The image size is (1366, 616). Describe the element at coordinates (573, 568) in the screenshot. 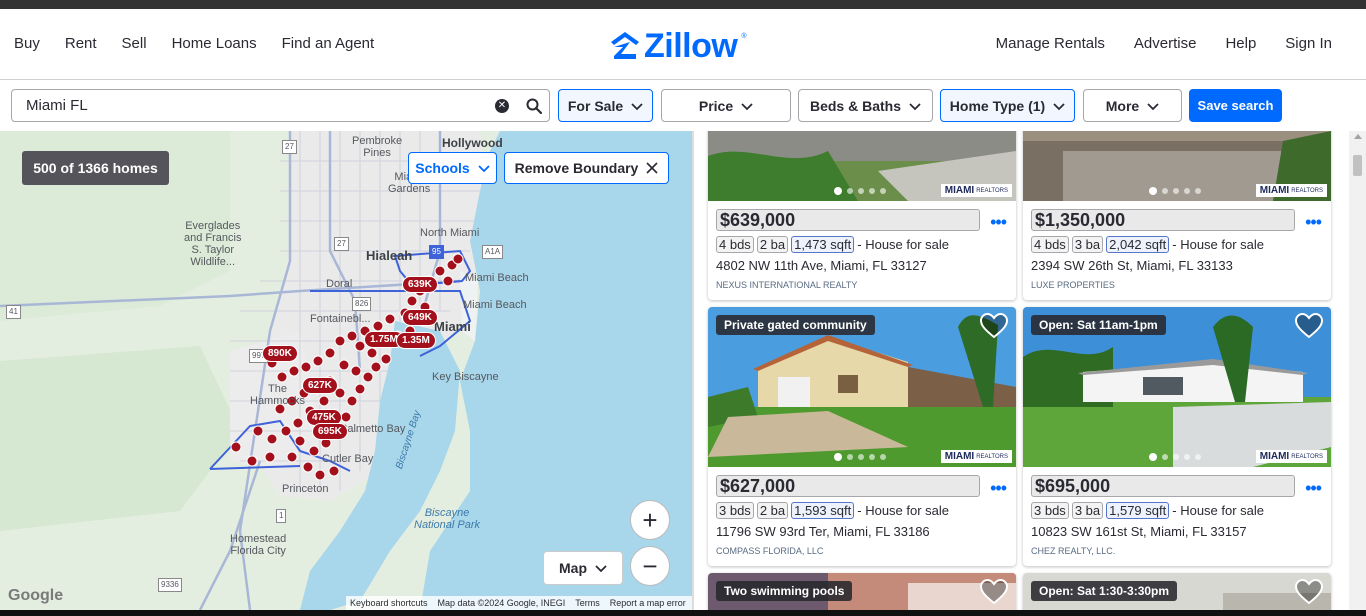

I see `map-type-label: Map` at that location.